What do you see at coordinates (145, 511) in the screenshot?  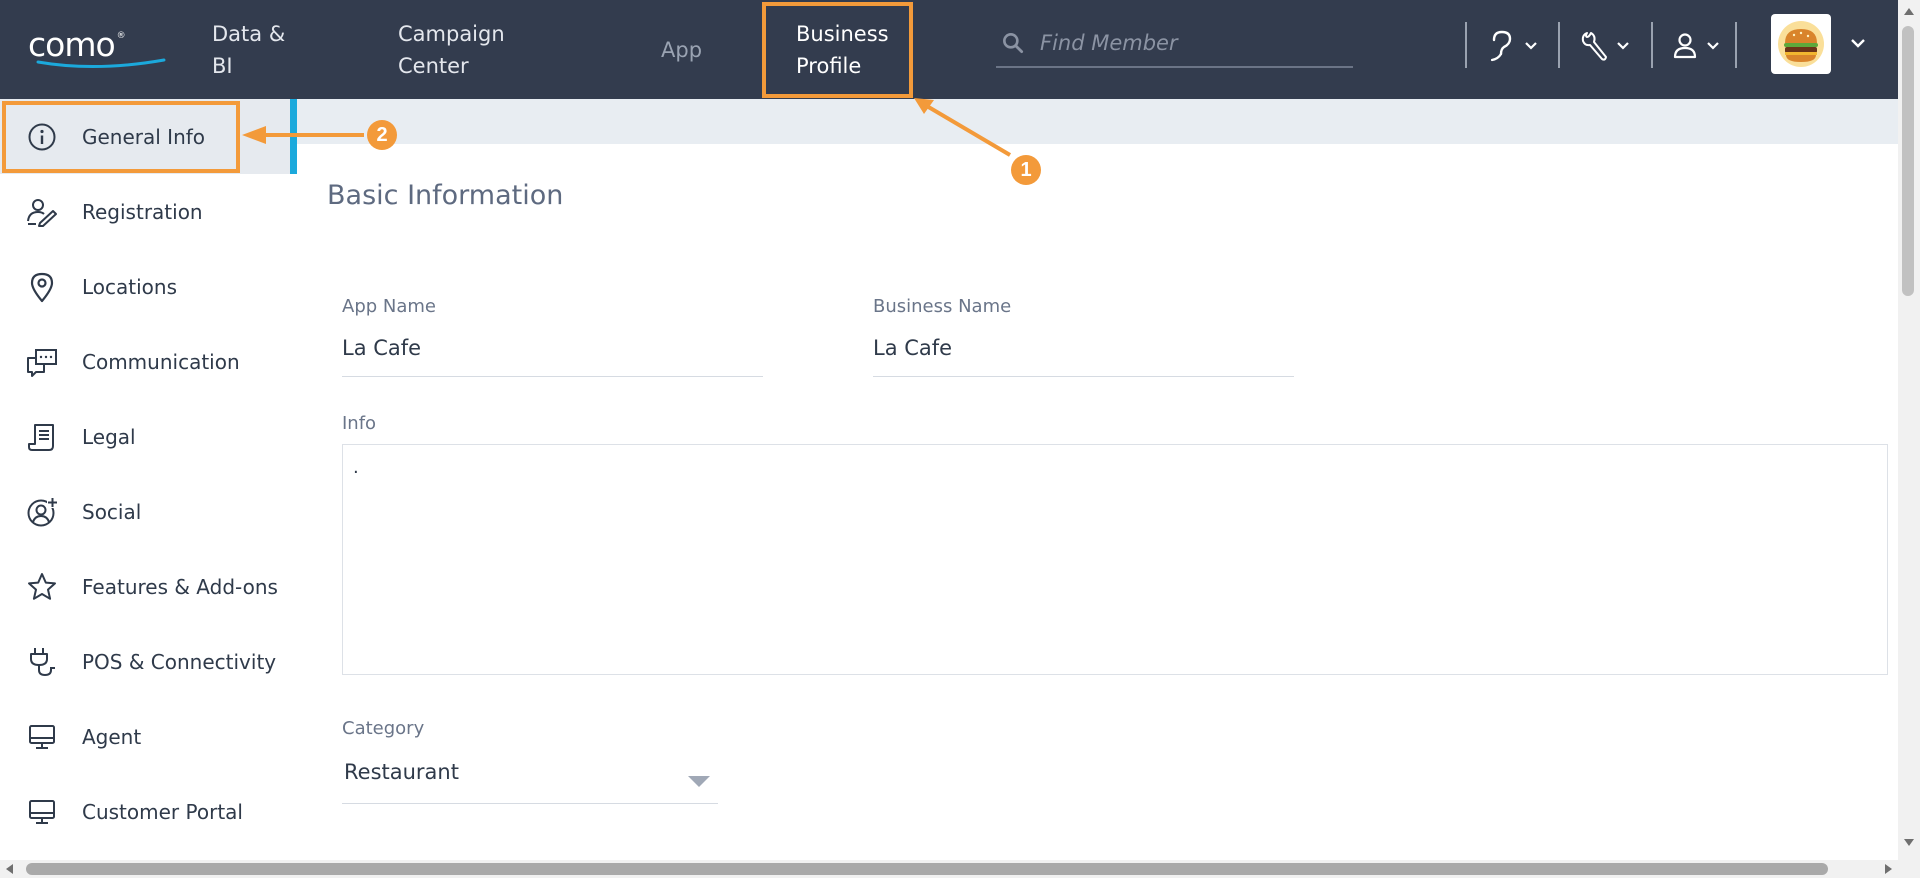 I see `sidebar-item-social: Social` at bounding box center [145, 511].